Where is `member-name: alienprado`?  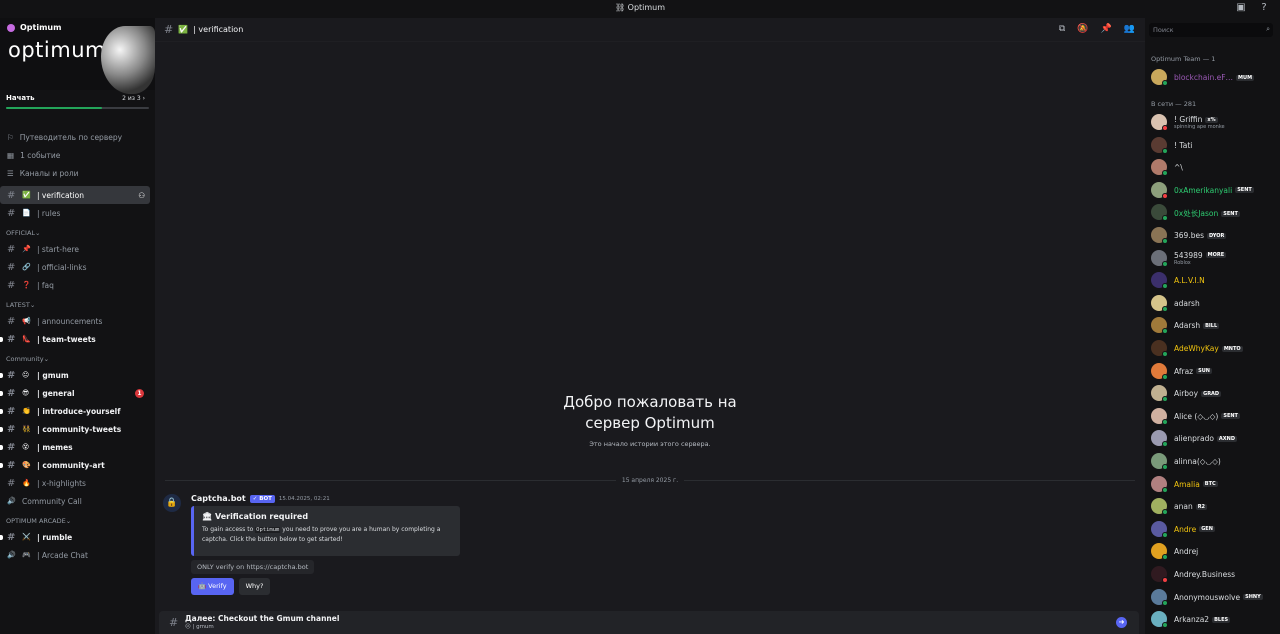 member-name: alienprado is located at coordinates (1194, 439).